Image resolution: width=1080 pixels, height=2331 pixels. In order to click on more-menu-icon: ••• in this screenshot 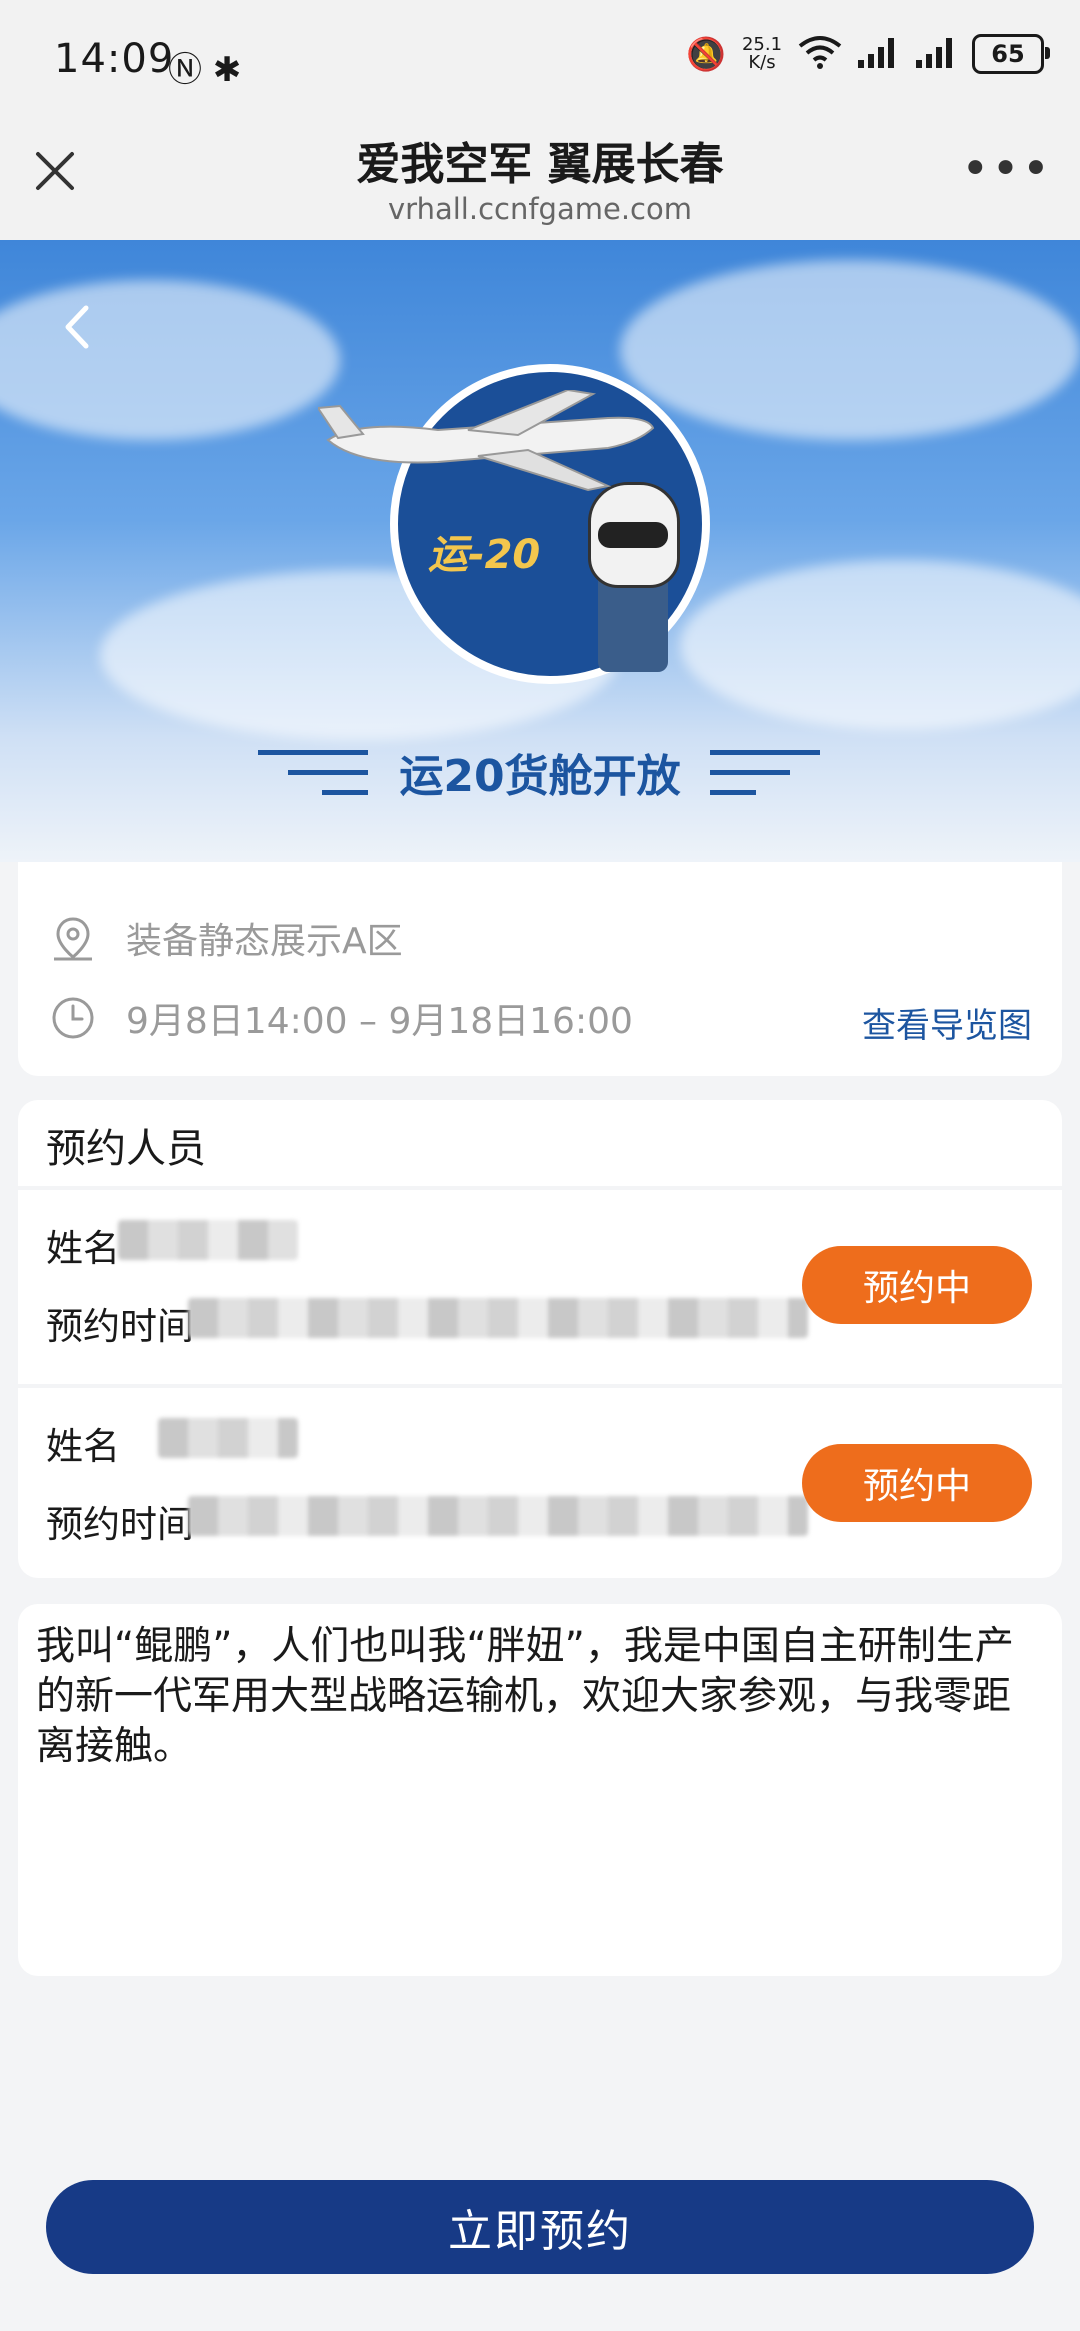, I will do `click(1006, 169)`.